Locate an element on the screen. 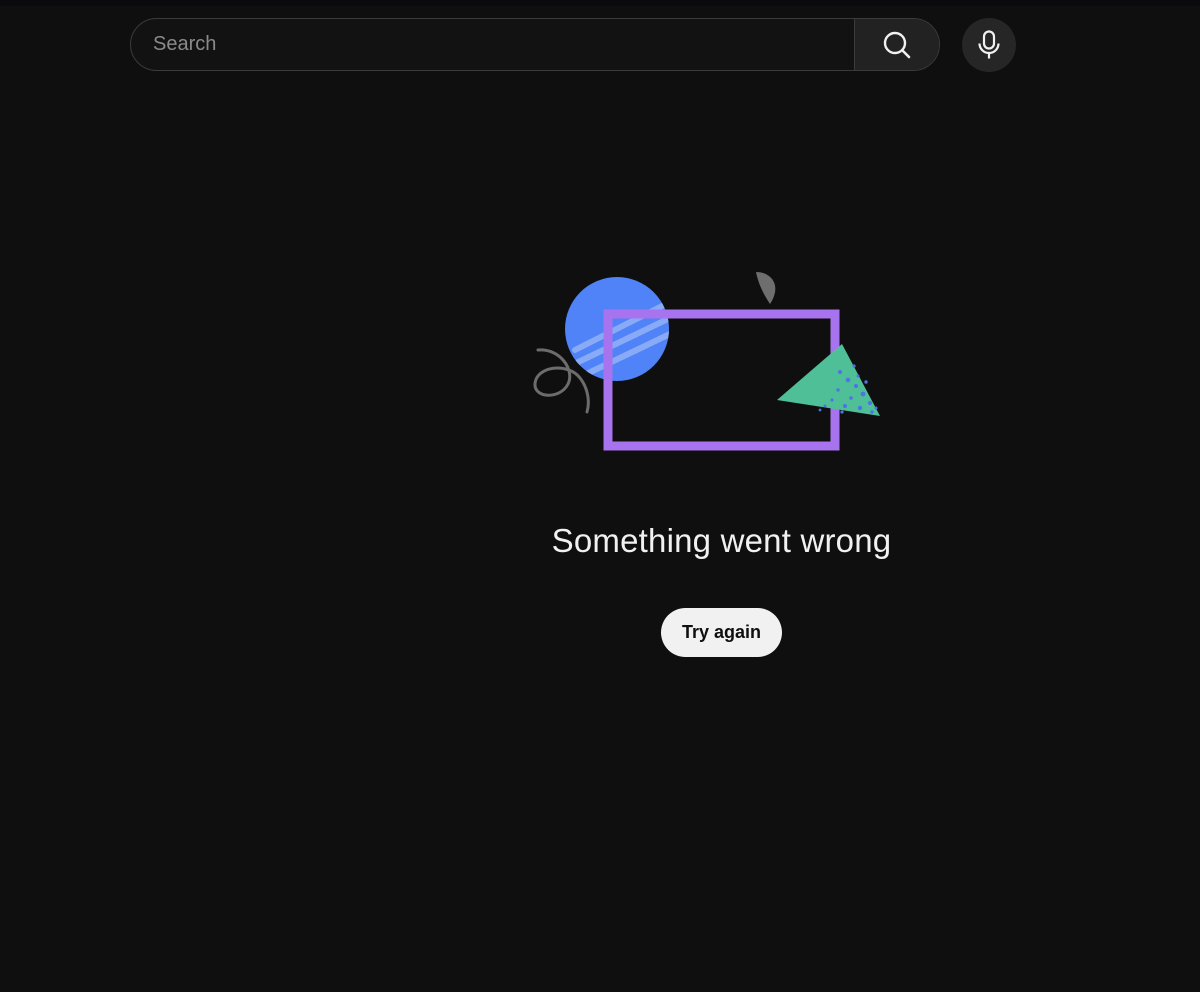 The image size is (1200, 992). search-button is located at coordinates (896, 44).